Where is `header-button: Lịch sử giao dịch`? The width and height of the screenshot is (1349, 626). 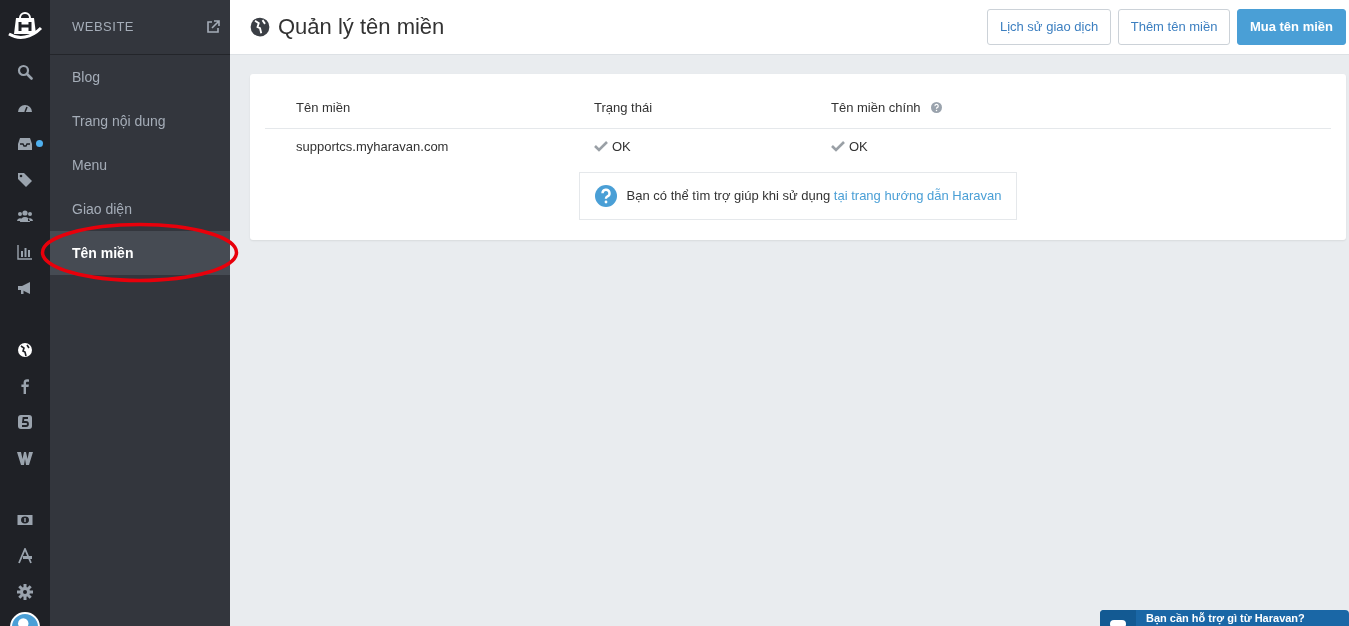
header-button: Lịch sử giao dịch is located at coordinates (1049, 27).